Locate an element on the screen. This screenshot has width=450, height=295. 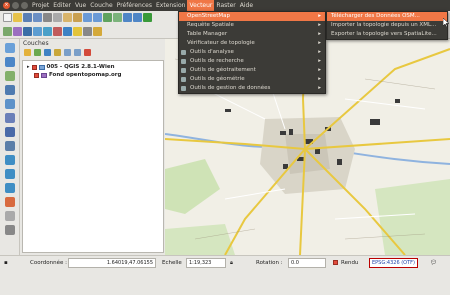
add-postgis-icon is located at coordinates (27, 31).